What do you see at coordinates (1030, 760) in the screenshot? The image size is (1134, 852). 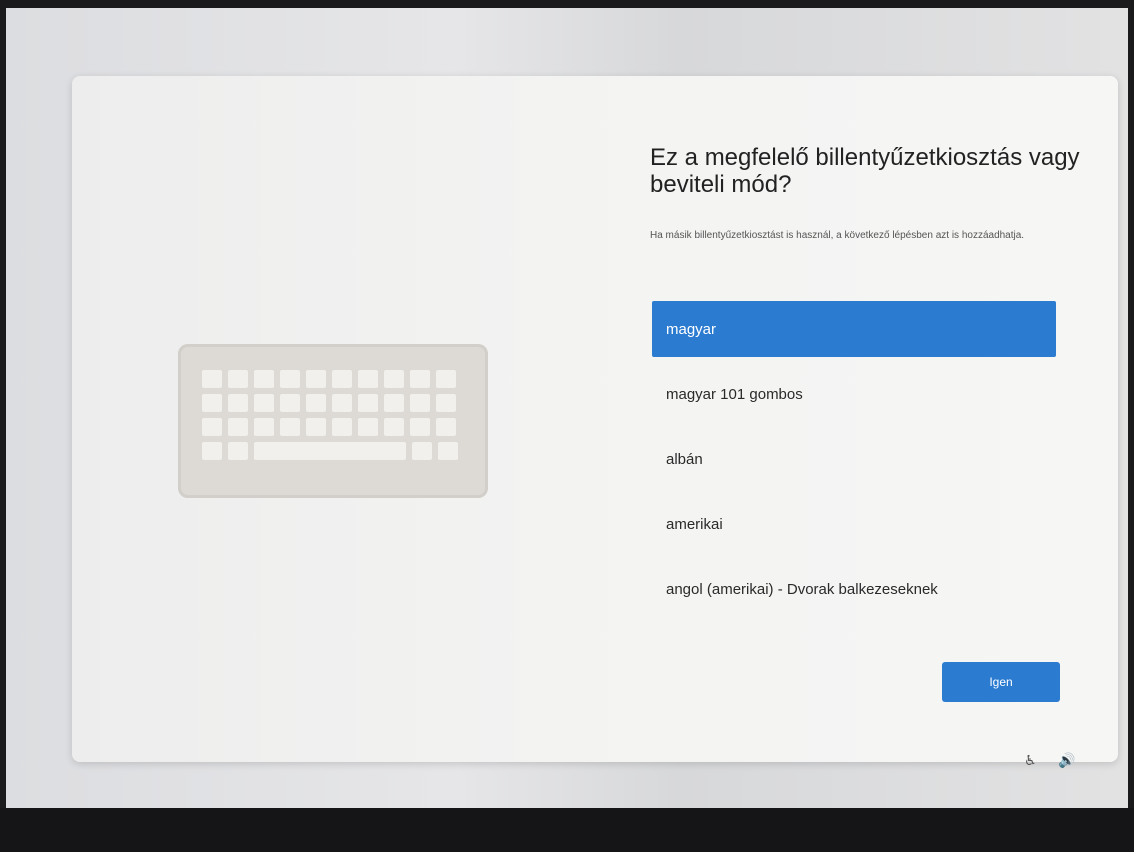 I see `accessibility-icon: ♿` at bounding box center [1030, 760].